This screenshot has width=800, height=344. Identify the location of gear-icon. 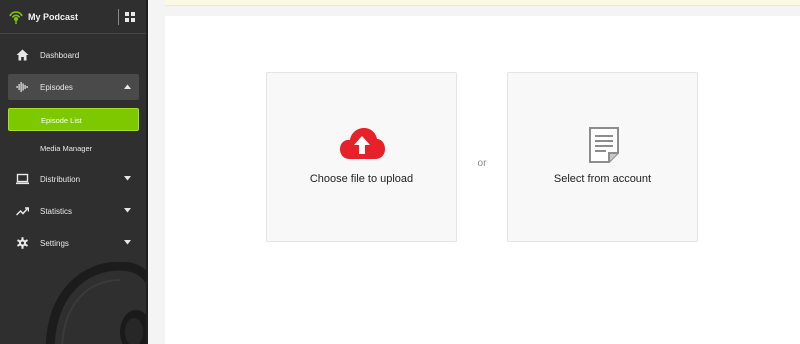
(22, 243).